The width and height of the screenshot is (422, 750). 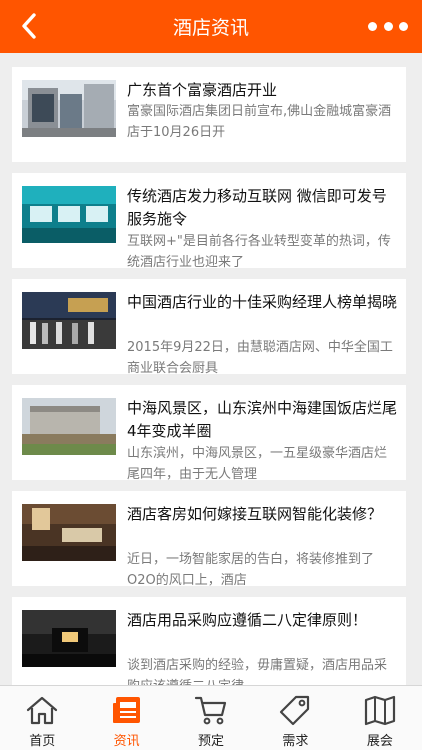 What do you see at coordinates (259, 251) in the screenshot?
I see `news-summary: 互联网+"是目前各行各业转型变革的热词，传统酒店行业也迎来了` at bounding box center [259, 251].